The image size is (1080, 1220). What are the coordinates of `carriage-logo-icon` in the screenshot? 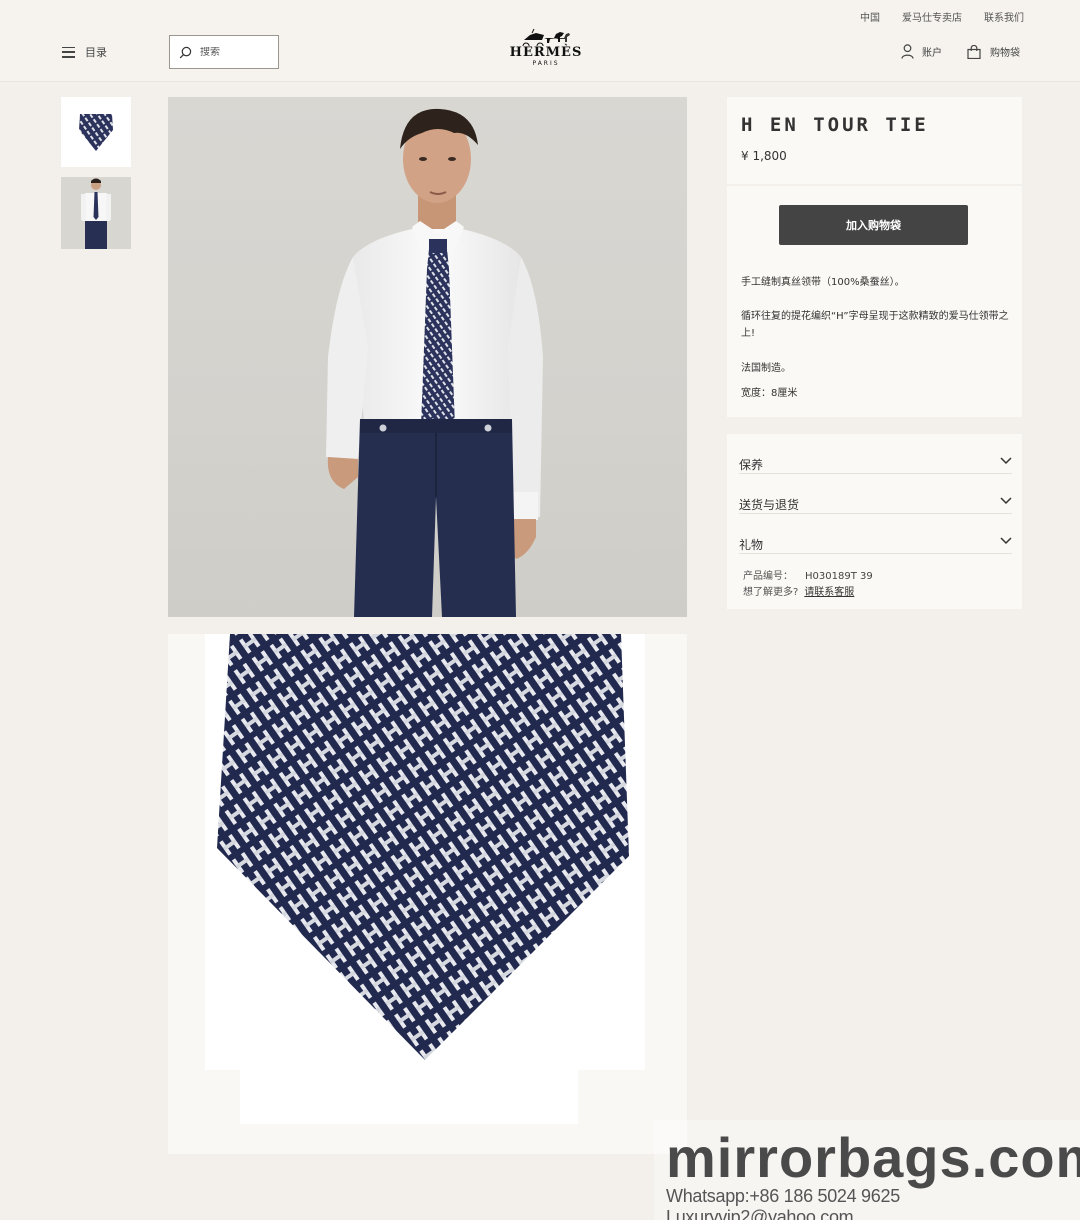 It's located at (546, 37).